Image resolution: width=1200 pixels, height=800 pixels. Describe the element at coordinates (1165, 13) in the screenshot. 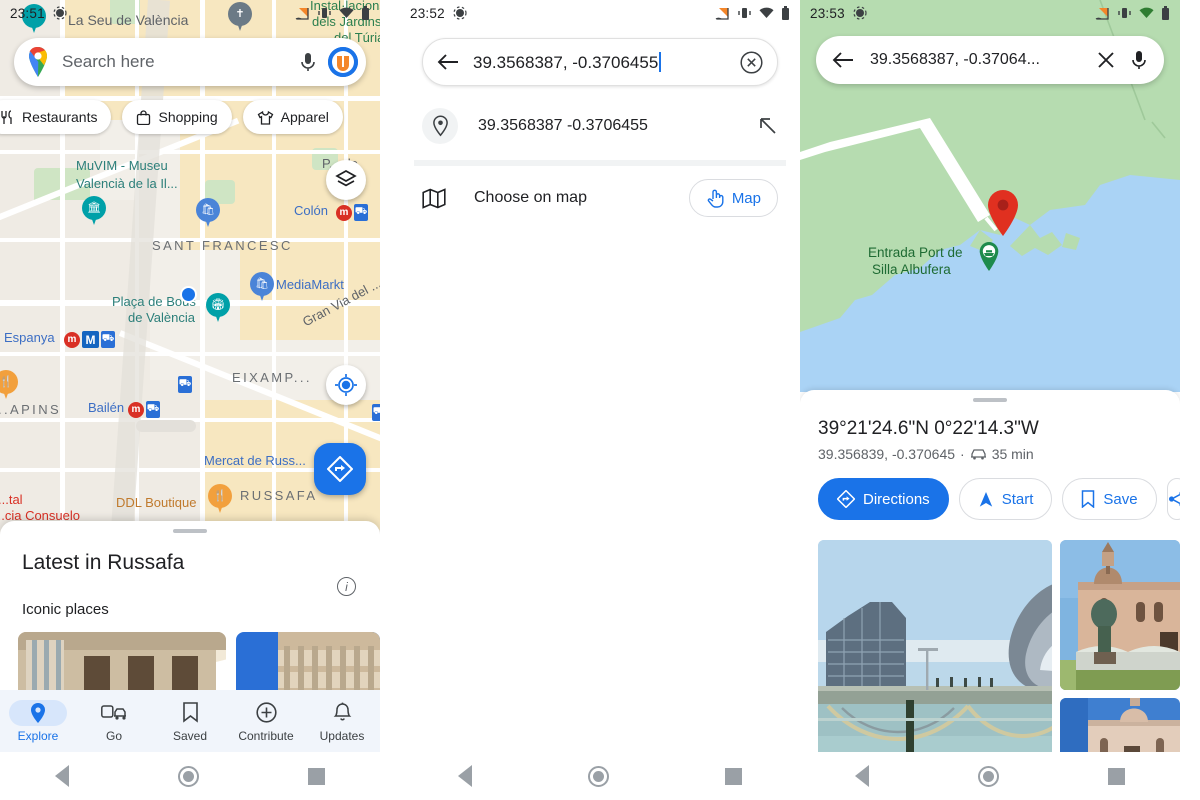

I see `battery-icon` at that location.